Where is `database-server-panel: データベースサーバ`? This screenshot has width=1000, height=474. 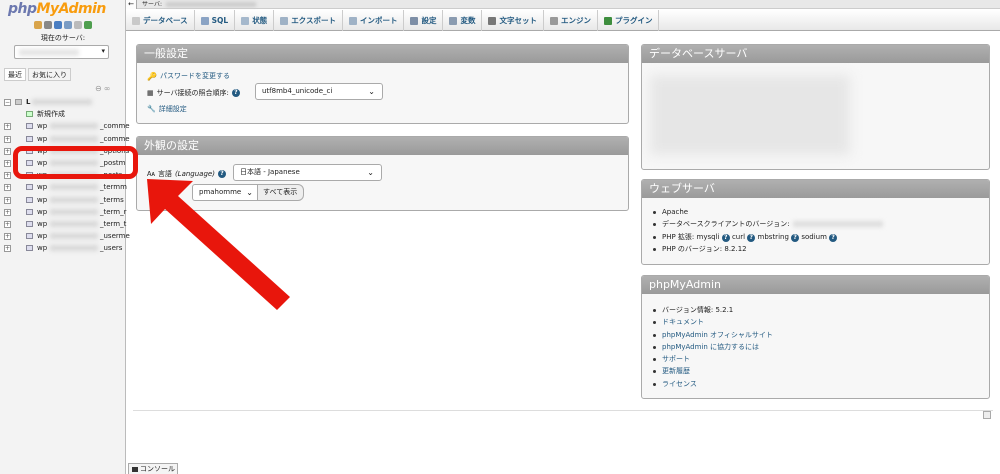 database-server-panel: データベースサーバ is located at coordinates (815, 107).